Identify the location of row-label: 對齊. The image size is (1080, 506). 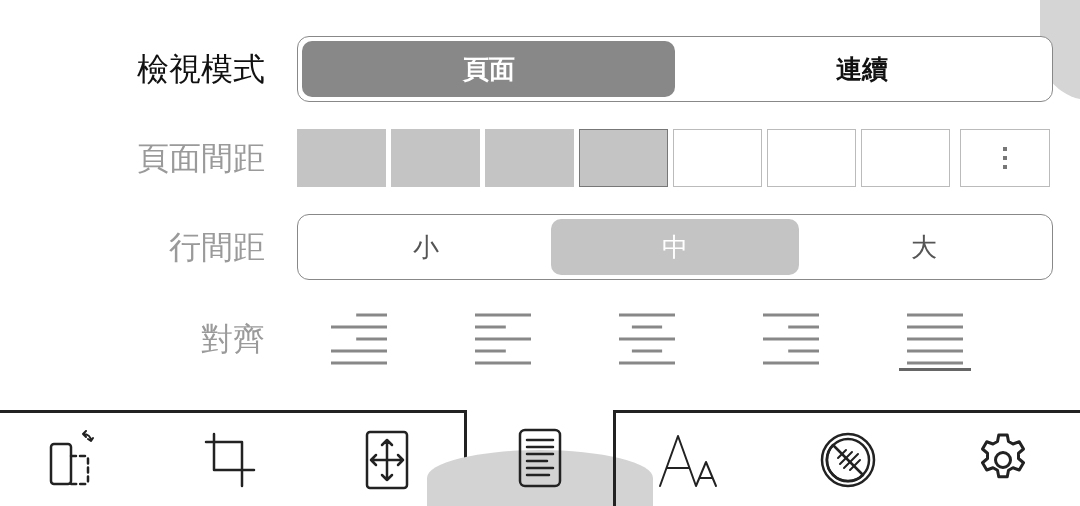
(233, 339).